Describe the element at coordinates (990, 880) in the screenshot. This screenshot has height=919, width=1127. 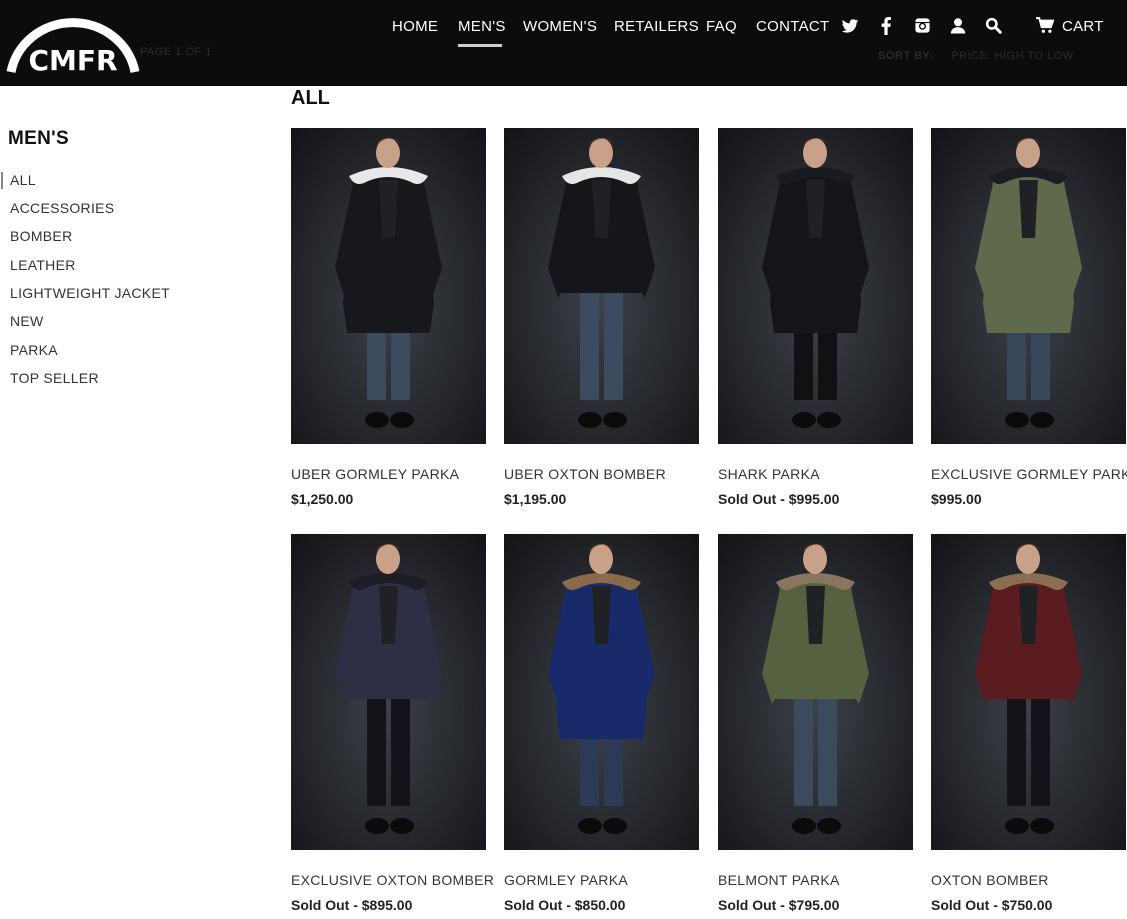
I see `product-name: OXTON BOMBER` at that location.